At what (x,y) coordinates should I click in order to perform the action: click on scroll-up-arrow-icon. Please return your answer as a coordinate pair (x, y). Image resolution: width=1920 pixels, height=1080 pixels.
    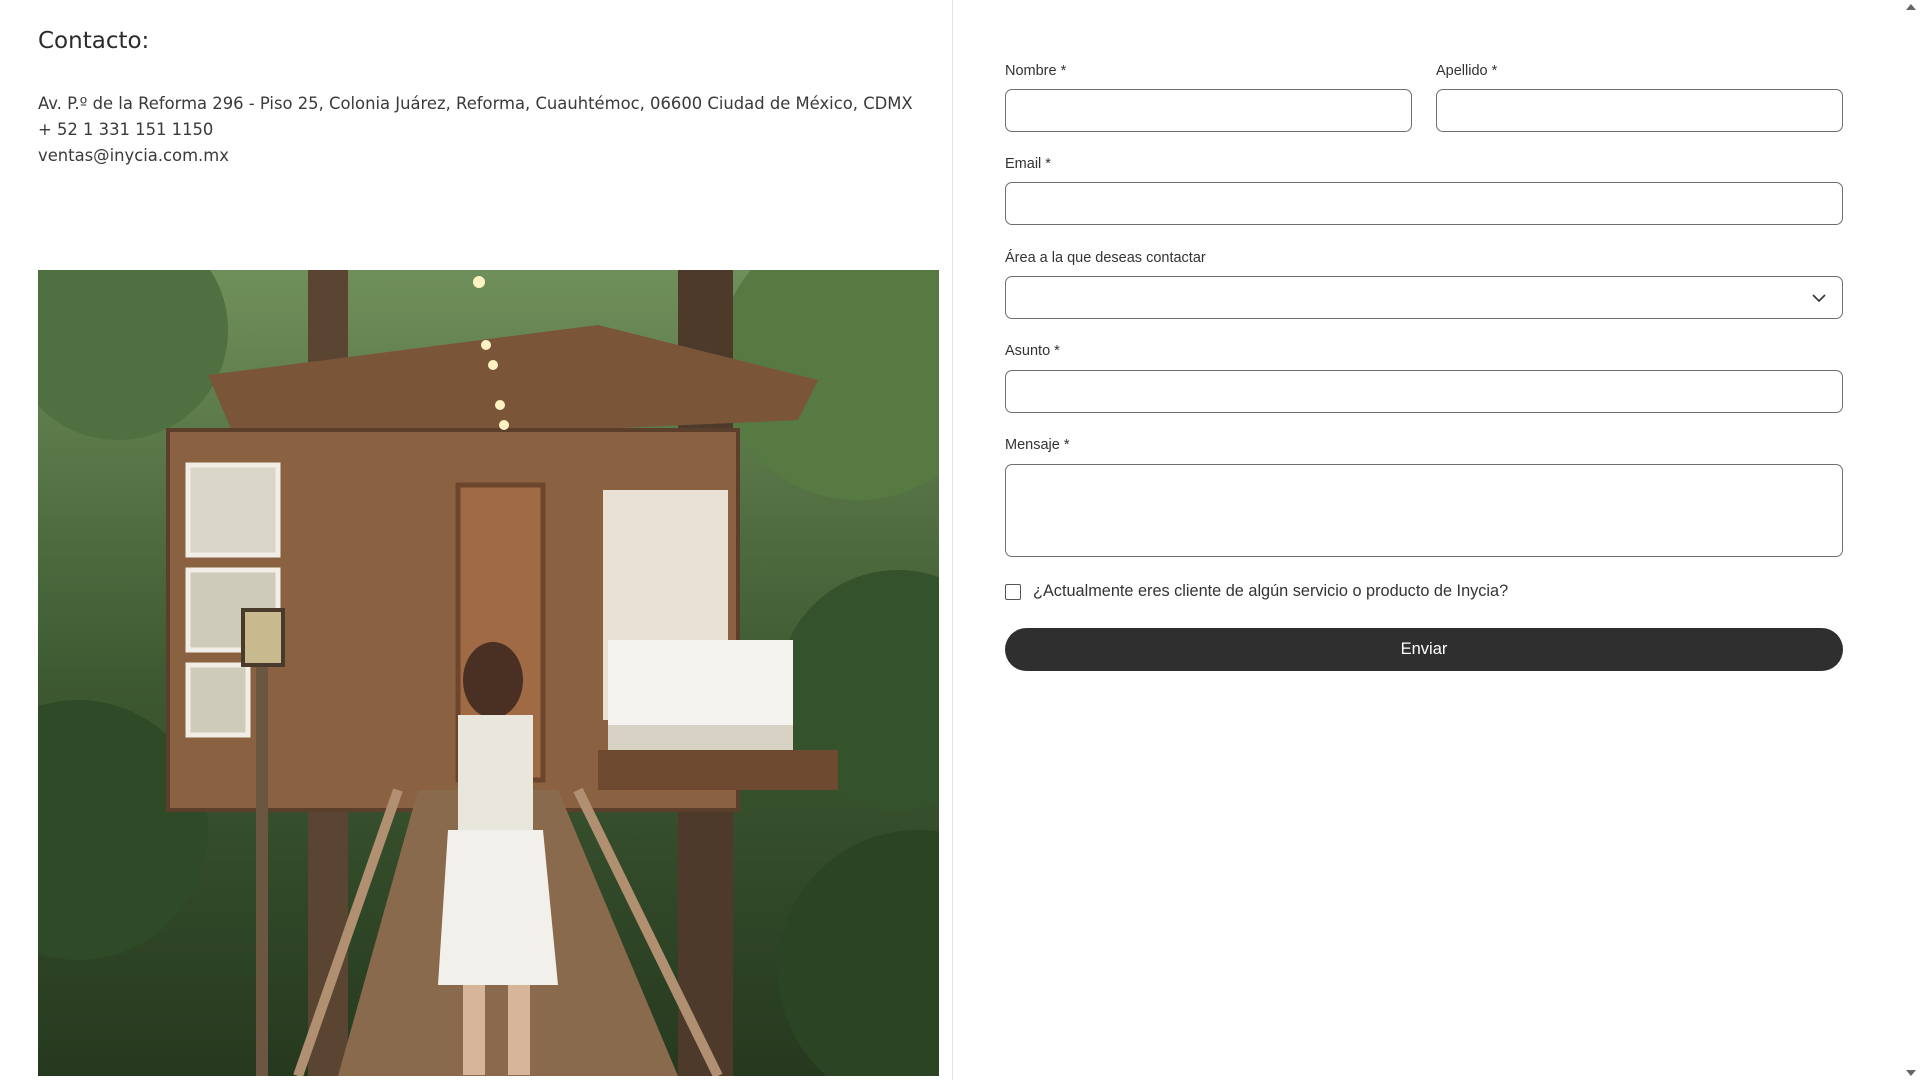
    Looking at the image, I should click on (1911, 7).